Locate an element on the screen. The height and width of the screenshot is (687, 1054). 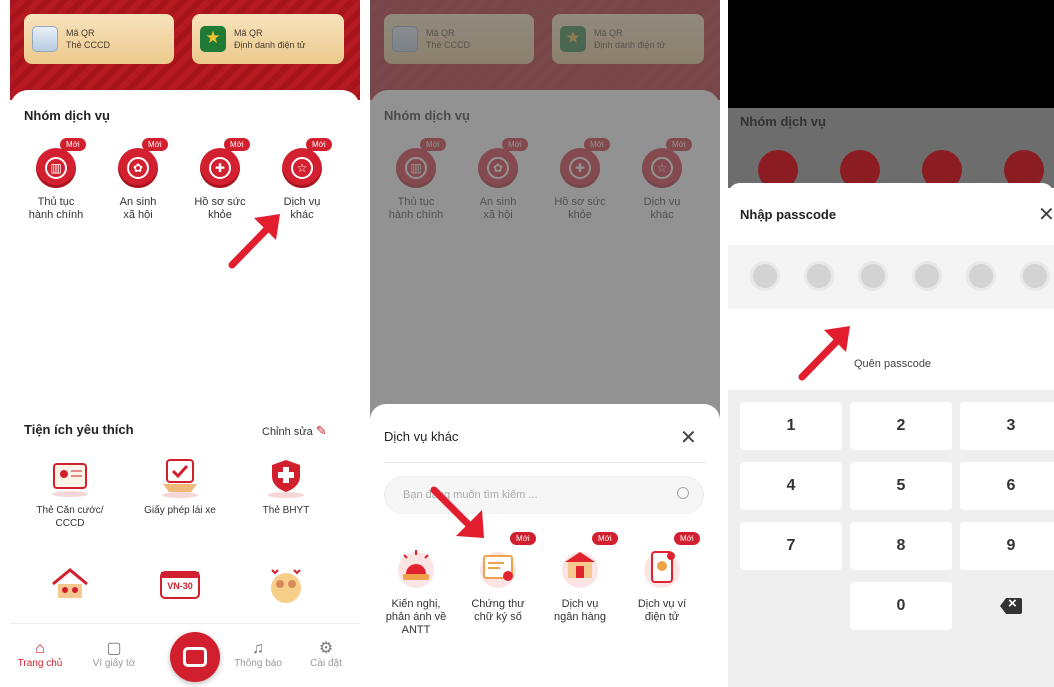
favorite-label: Thẻ BHYT is located at coordinates (286, 510).